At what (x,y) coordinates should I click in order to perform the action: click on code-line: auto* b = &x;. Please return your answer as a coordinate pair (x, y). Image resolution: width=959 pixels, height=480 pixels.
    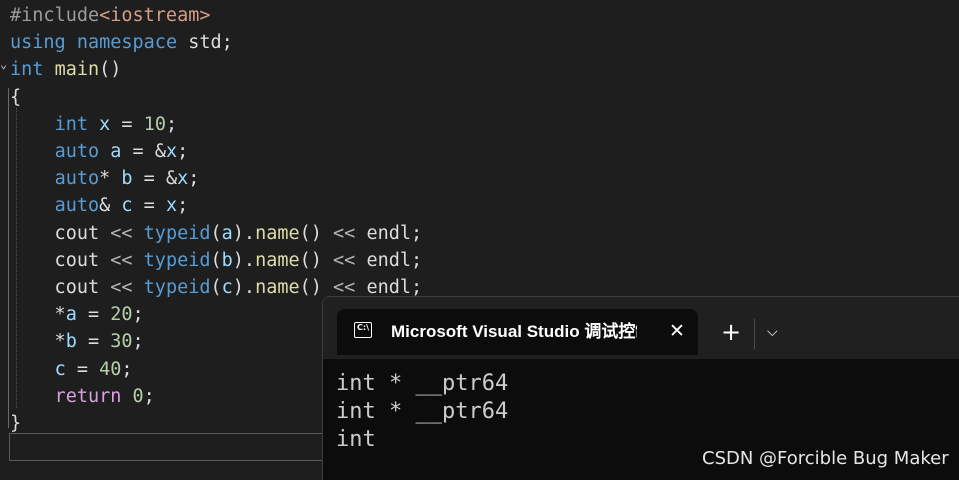
    Looking at the image, I should click on (105, 178).